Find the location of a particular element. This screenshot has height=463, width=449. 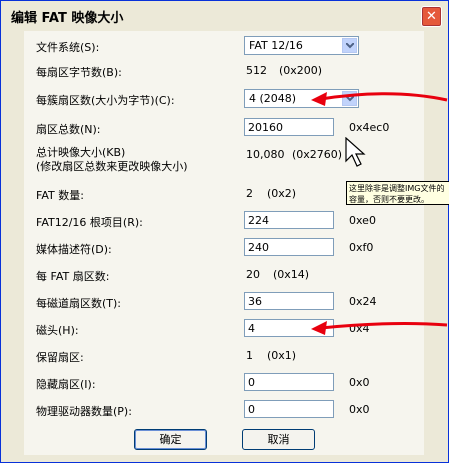

row-root-entries: FAT12/16 根项目(R): 224 0xe0 is located at coordinates (224, 221).